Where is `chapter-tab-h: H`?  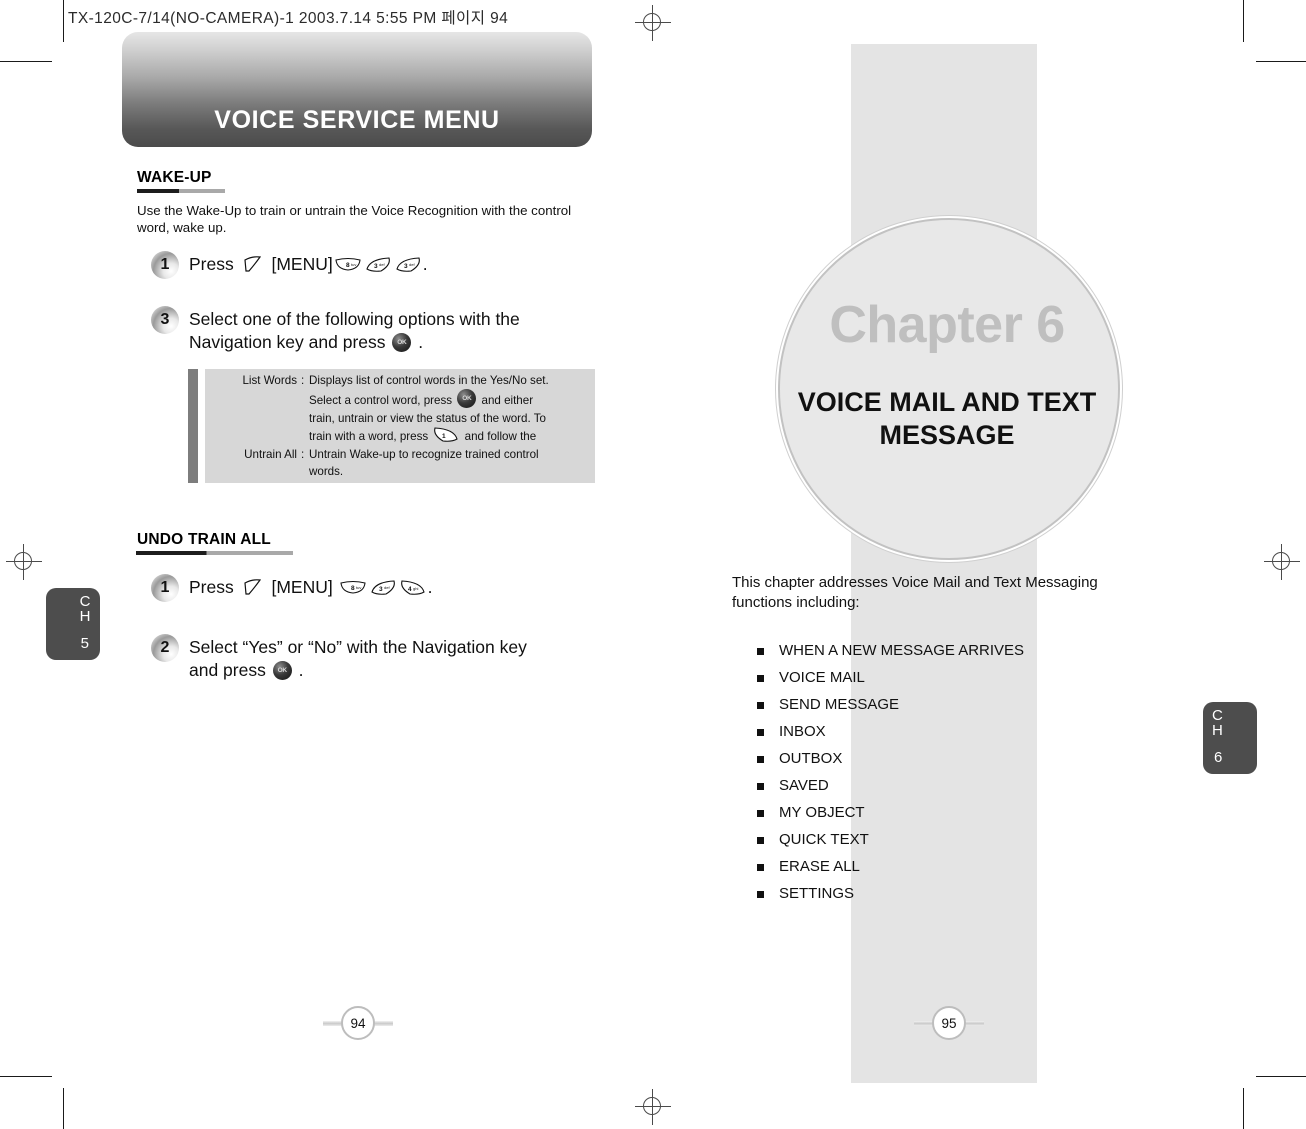
chapter-tab-h: H is located at coordinates (85, 616).